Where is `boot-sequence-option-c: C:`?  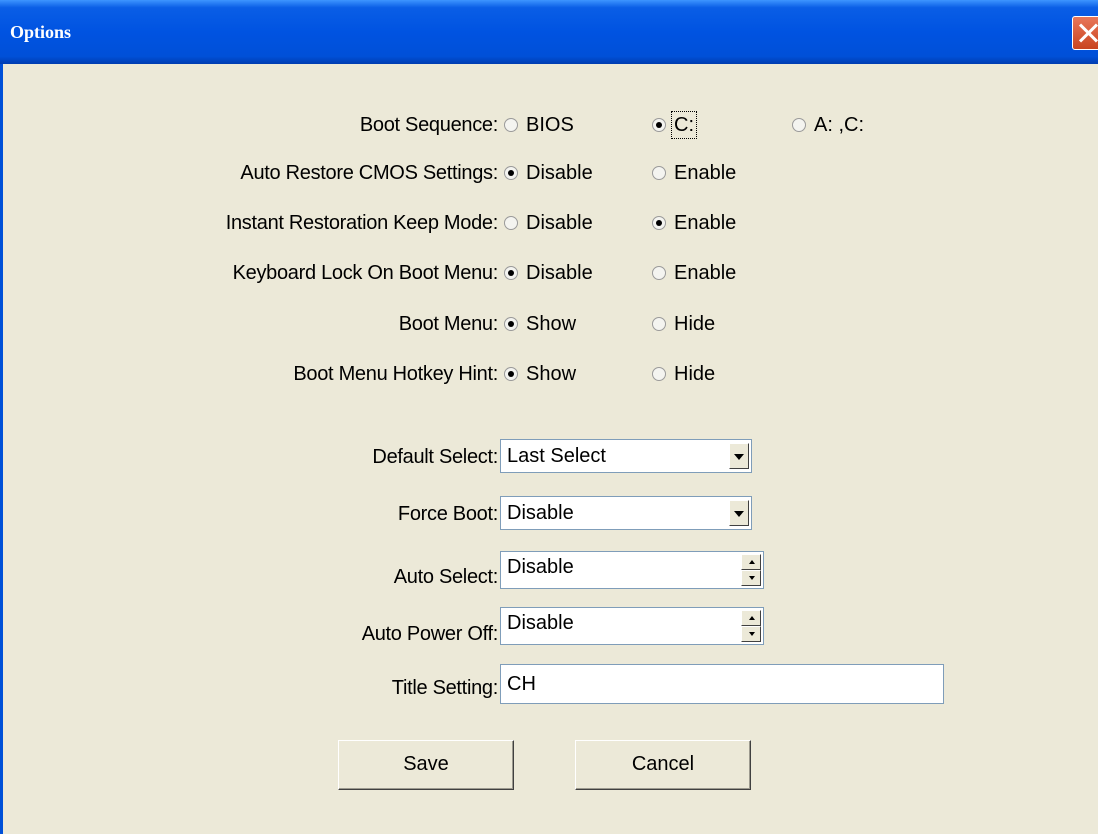
boot-sequence-option-c: C: is located at coordinates (674, 125).